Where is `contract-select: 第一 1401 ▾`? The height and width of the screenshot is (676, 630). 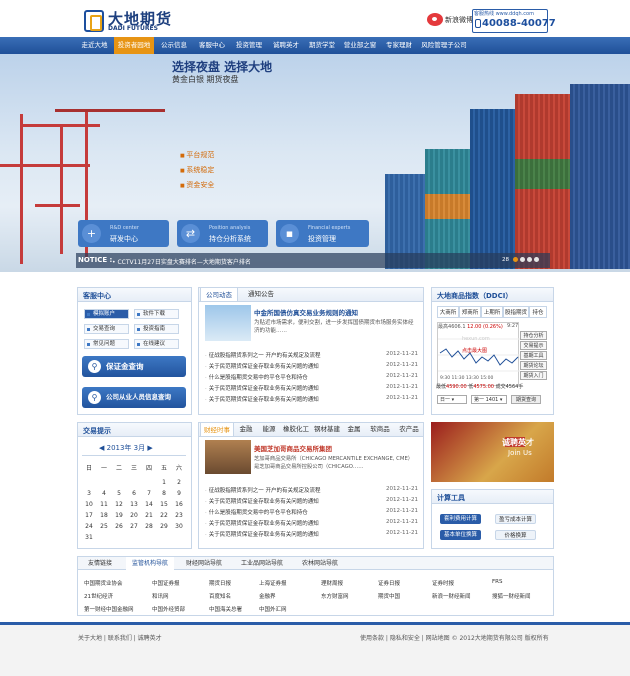
contract-select: 第一 1401 ▾ is located at coordinates (489, 399).